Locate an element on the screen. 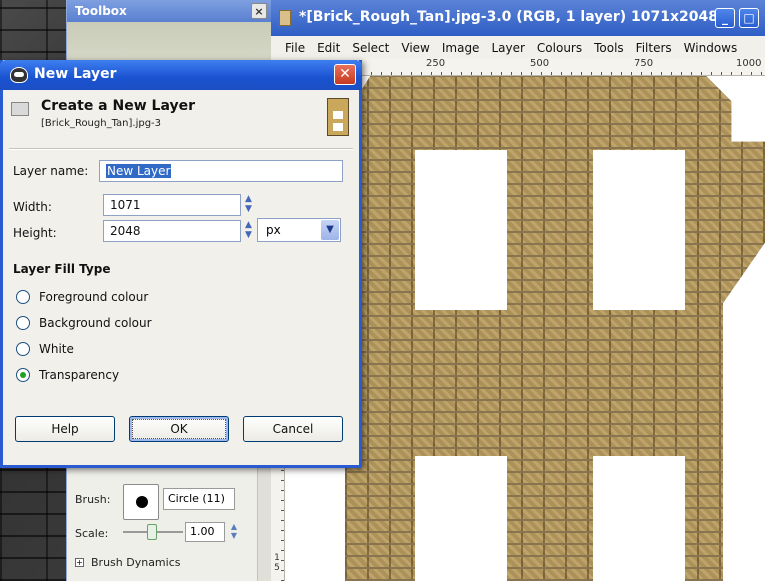 The width and height of the screenshot is (765, 581). expander-icon: + is located at coordinates (79, 562).